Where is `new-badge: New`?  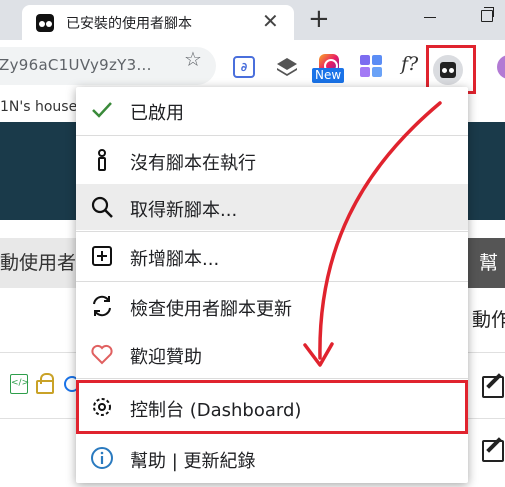 new-badge: New is located at coordinates (328, 75).